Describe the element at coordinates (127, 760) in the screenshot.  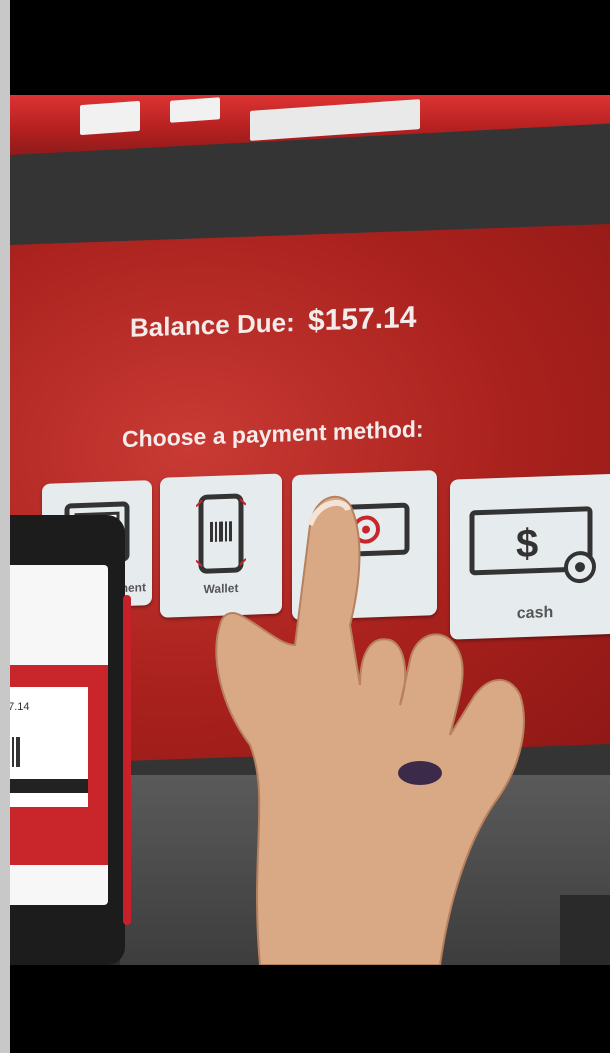
I see `phone-case-edge` at that location.